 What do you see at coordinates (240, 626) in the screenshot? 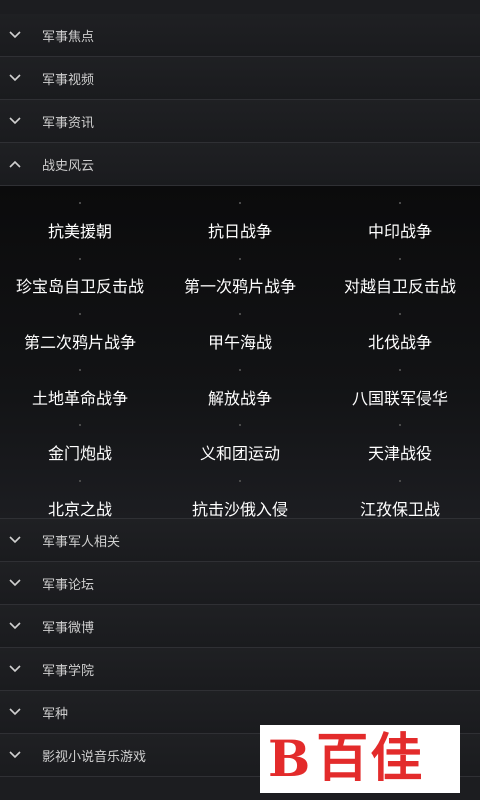
I see `section-header-6: 军事微博` at bounding box center [240, 626].